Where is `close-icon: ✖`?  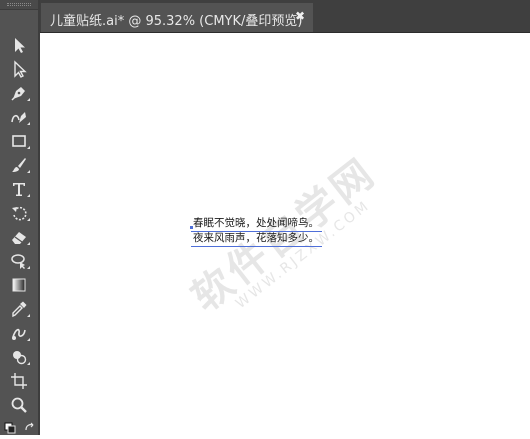 close-icon: ✖ is located at coordinates (300, 16).